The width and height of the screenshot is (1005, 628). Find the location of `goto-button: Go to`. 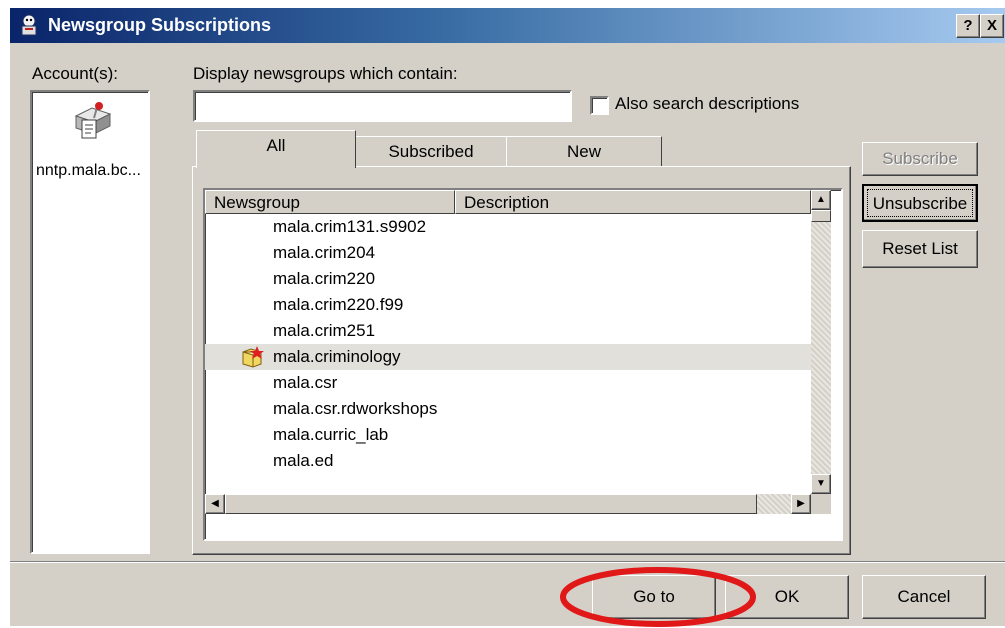

goto-button: Go to is located at coordinates (654, 597).